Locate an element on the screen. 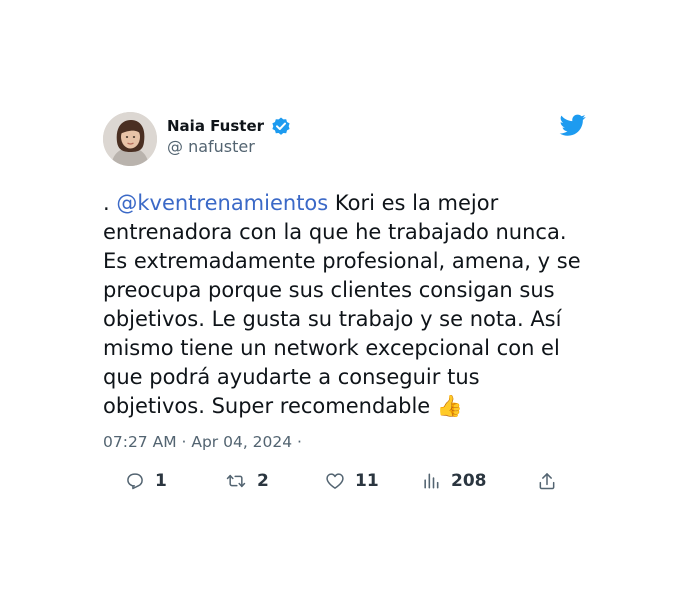  action-bar: 1 2 11 208 is located at coordinates (345, 482).